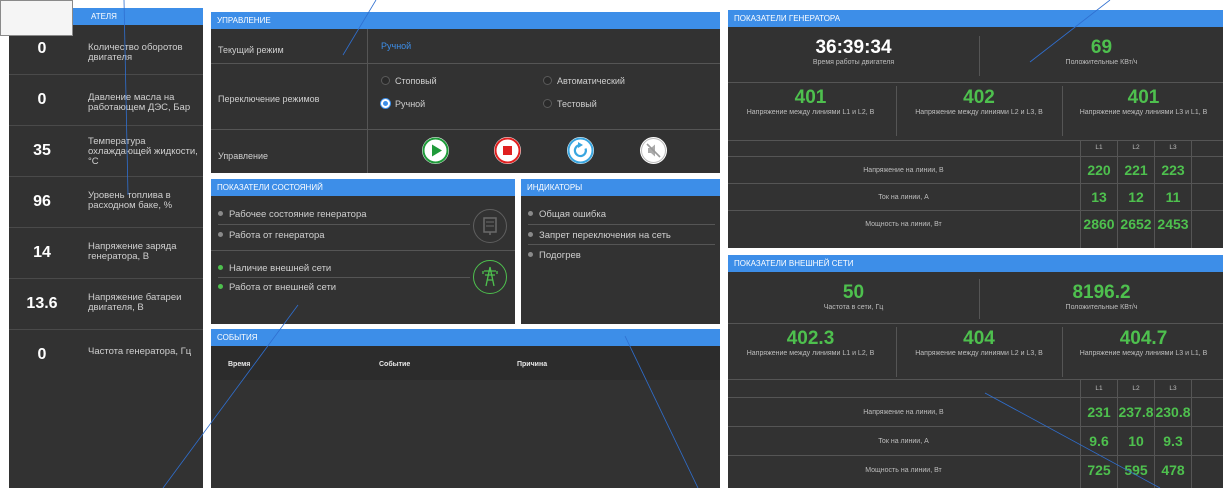 The image size is (1223, 488). I want to click on indicator-grid-lock: Запрет переключения на сеть, so click(599, 235).